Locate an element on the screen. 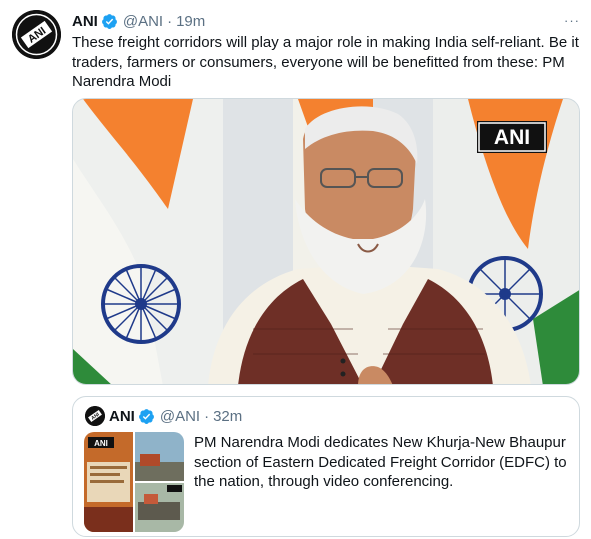  image-grid-thumbnail: ANI is located at coordinates (134, 482).